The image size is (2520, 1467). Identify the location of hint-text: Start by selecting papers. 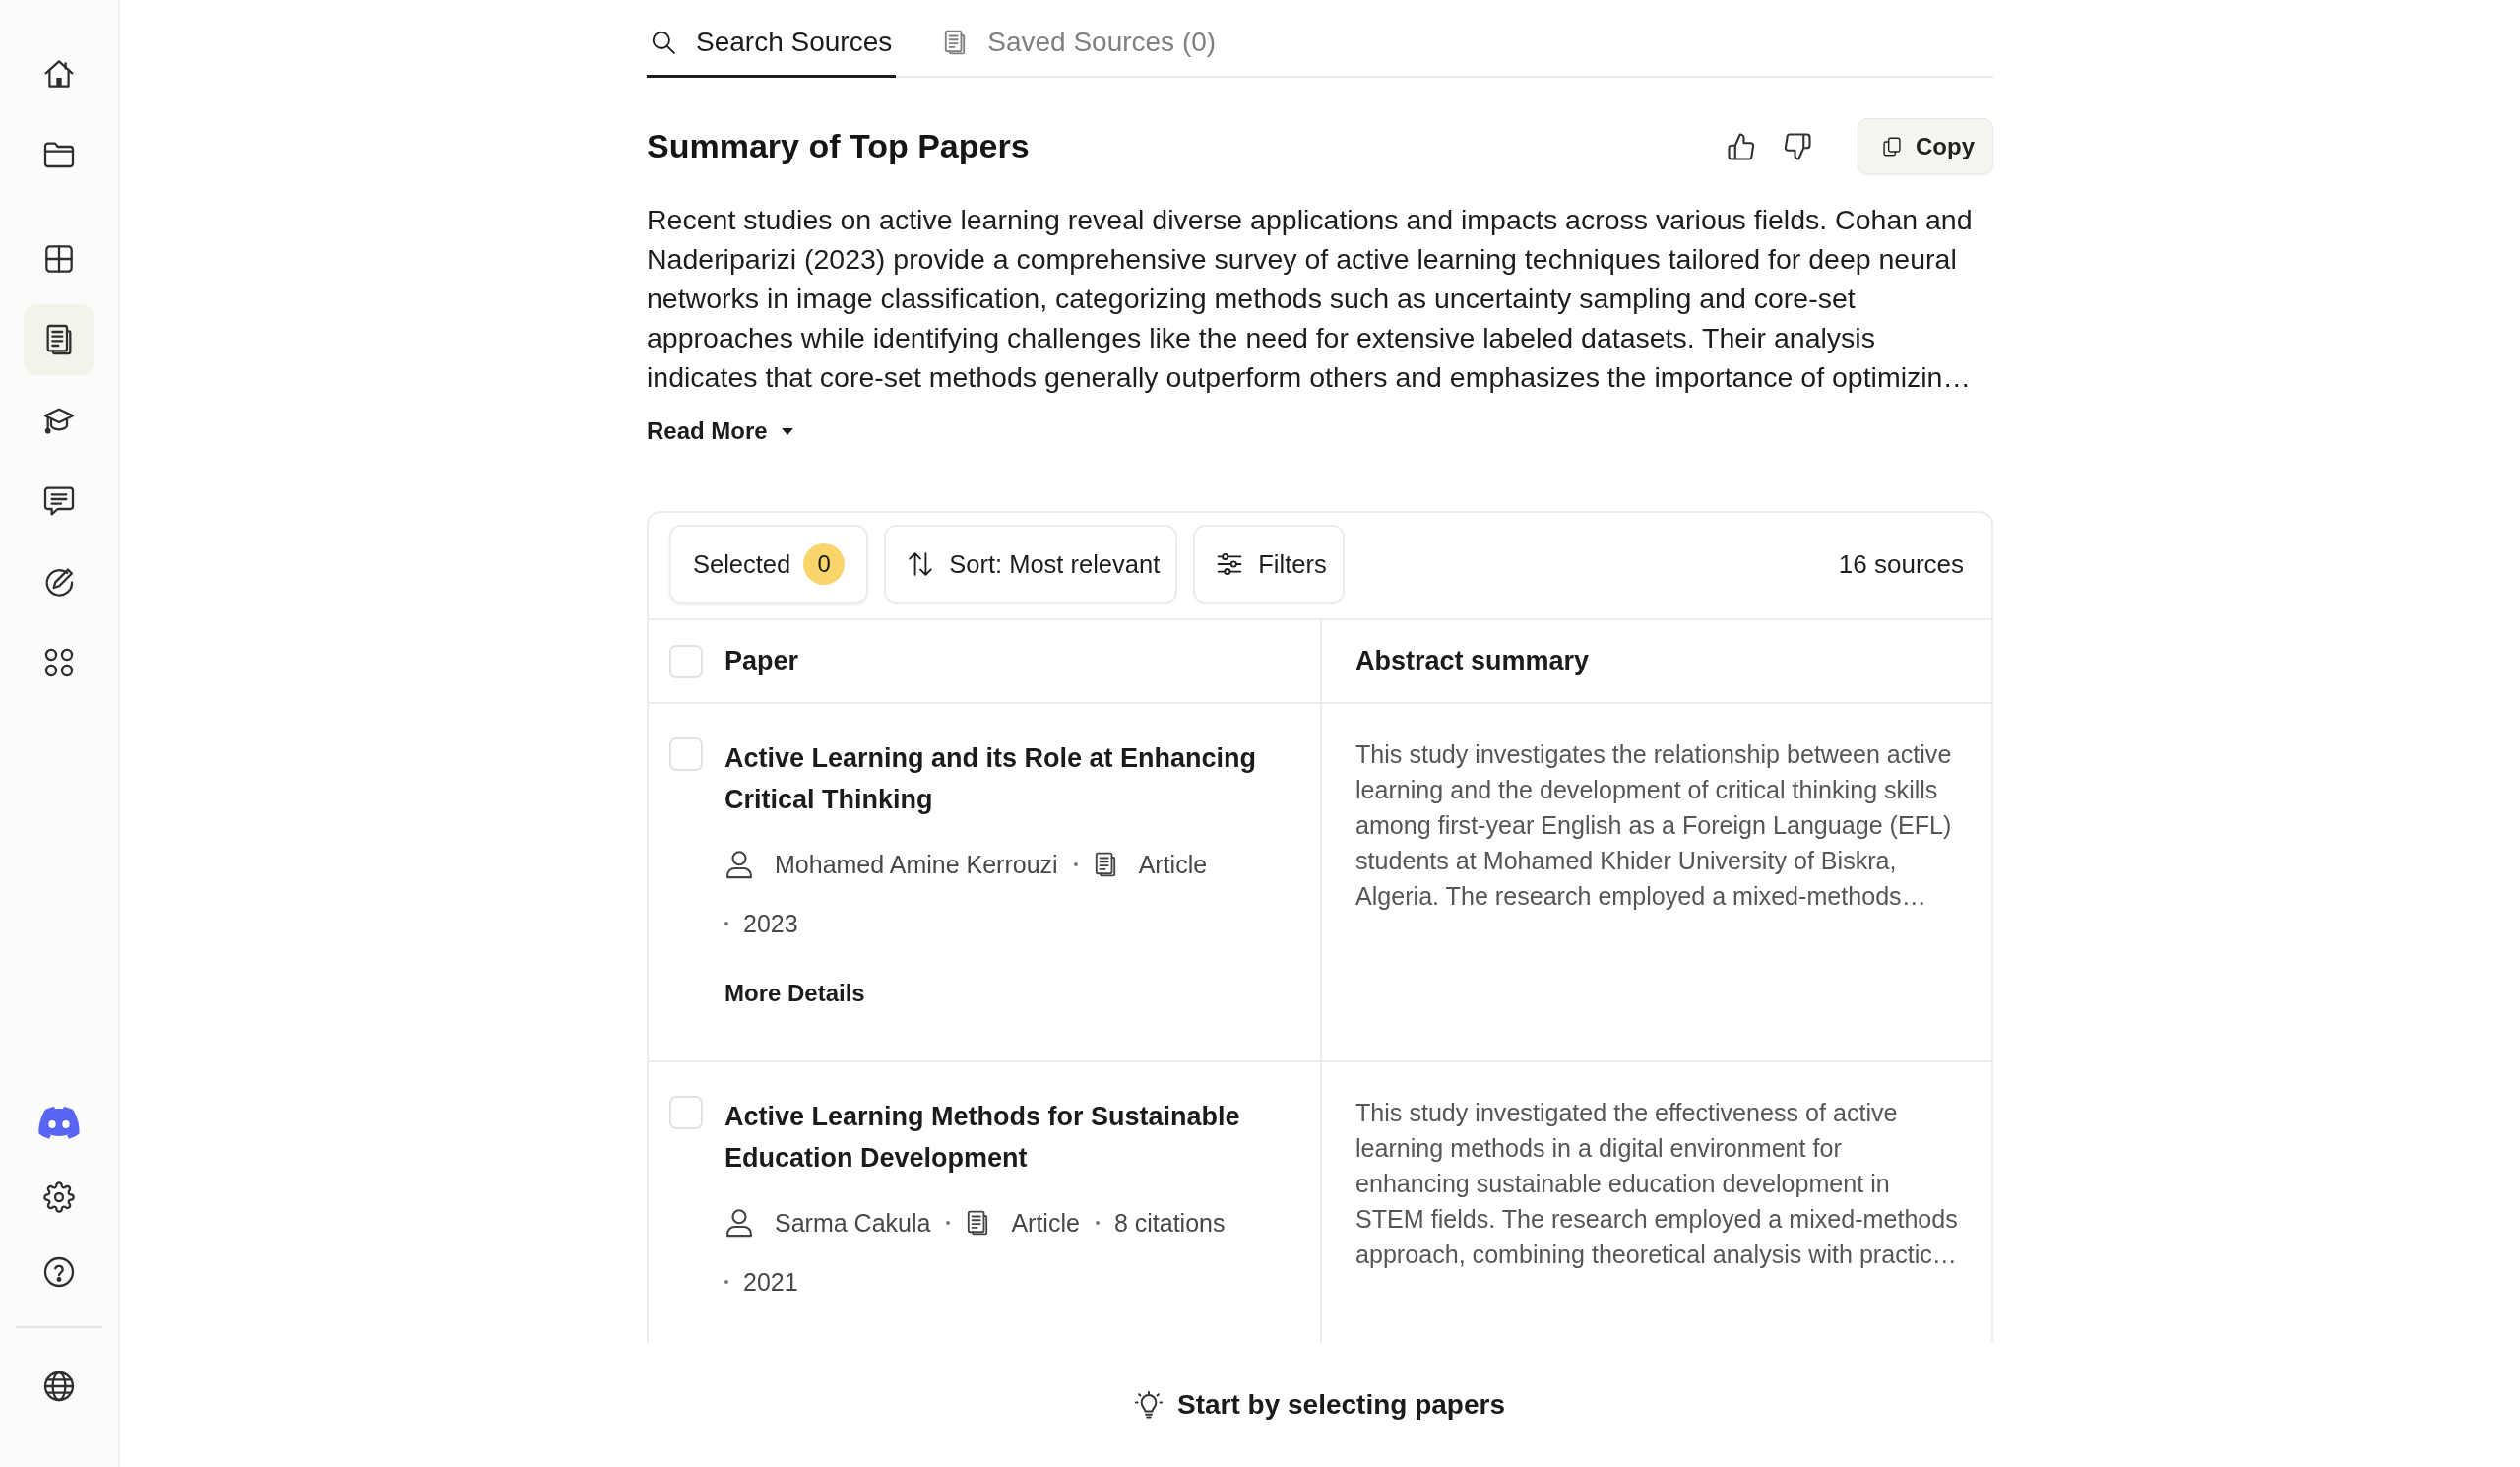
(1341, 1404).